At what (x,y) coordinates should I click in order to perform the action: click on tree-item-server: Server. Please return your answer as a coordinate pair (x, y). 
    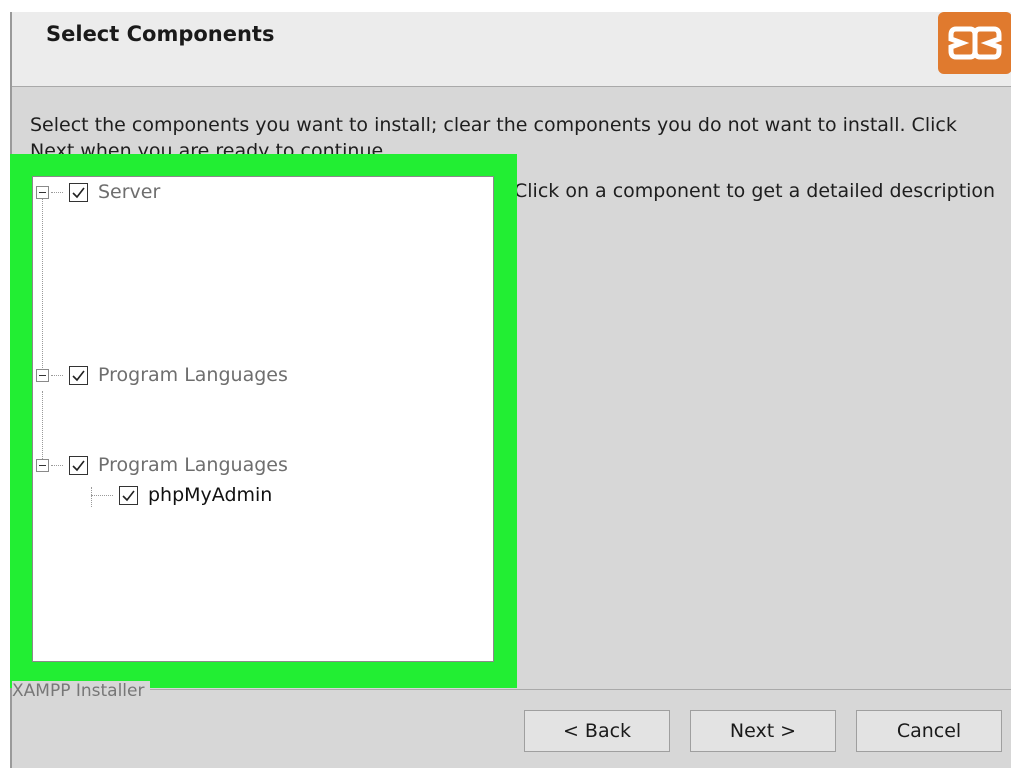
    Looking at the image, I should click on (98, 192).